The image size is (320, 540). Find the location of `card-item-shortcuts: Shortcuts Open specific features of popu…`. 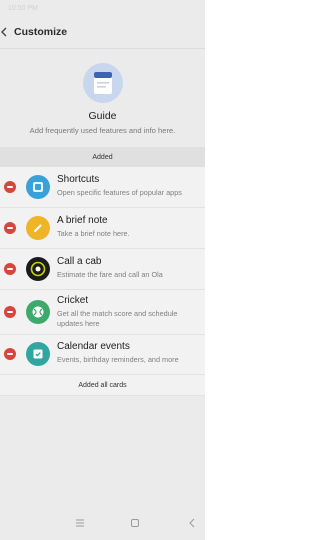

card-item-shortcuts: Shortcuts Open specific features of popu… is located at coordinates (102, 187).